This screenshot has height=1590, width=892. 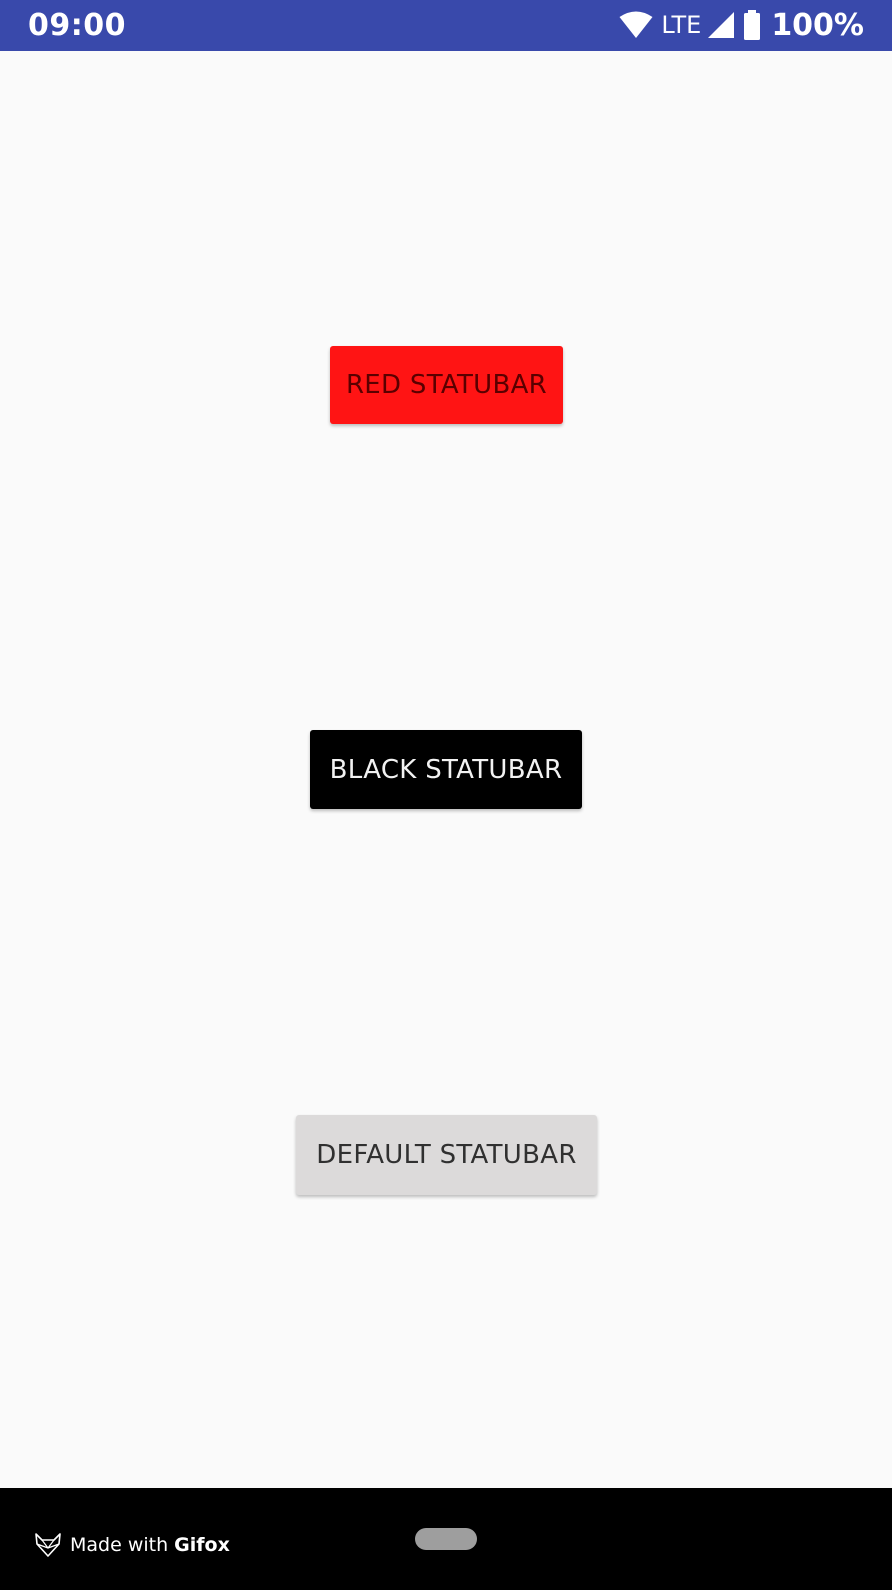 What do you see at coordinates (446, 1155) in the screenshot?
I see `default-statusbar-button: DEFAULT STATUBAR` at bounding box center [446, 1155].